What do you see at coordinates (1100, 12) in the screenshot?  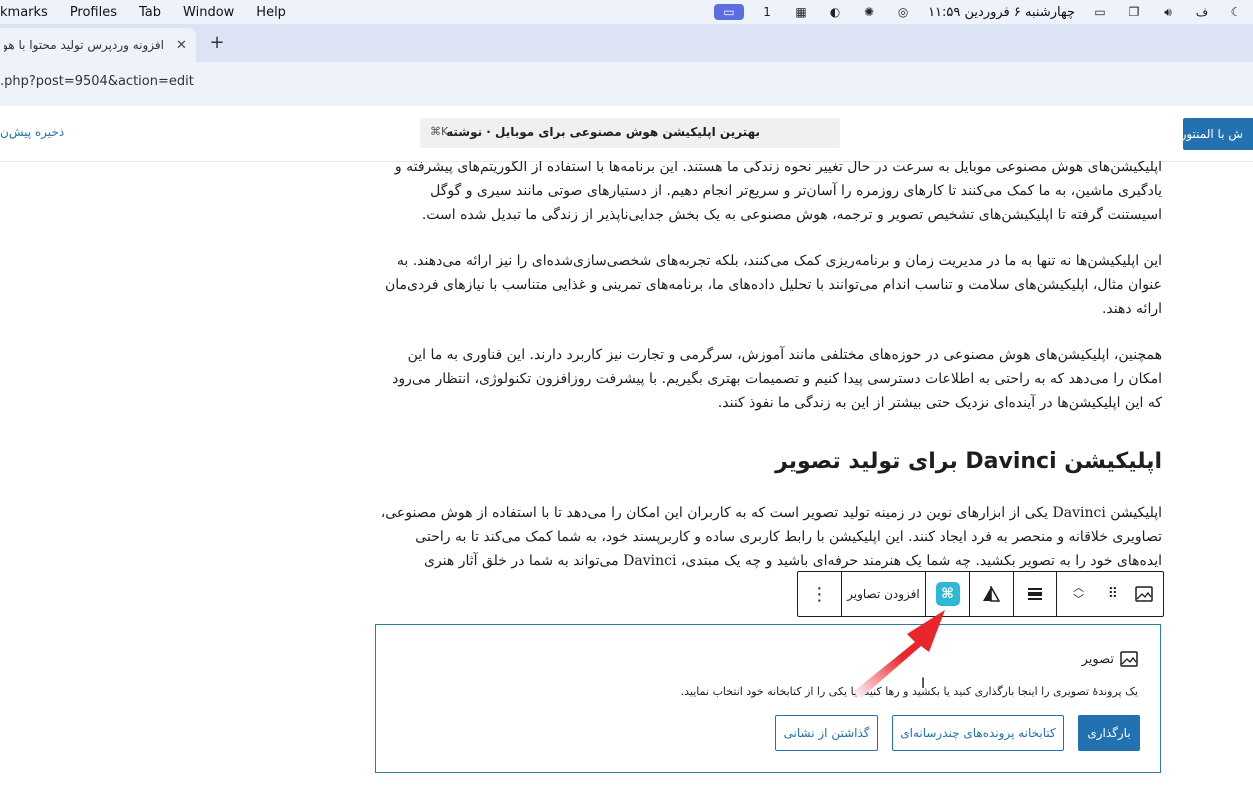 I see `display-icon: ▭` at bounding box center [1100, 12].